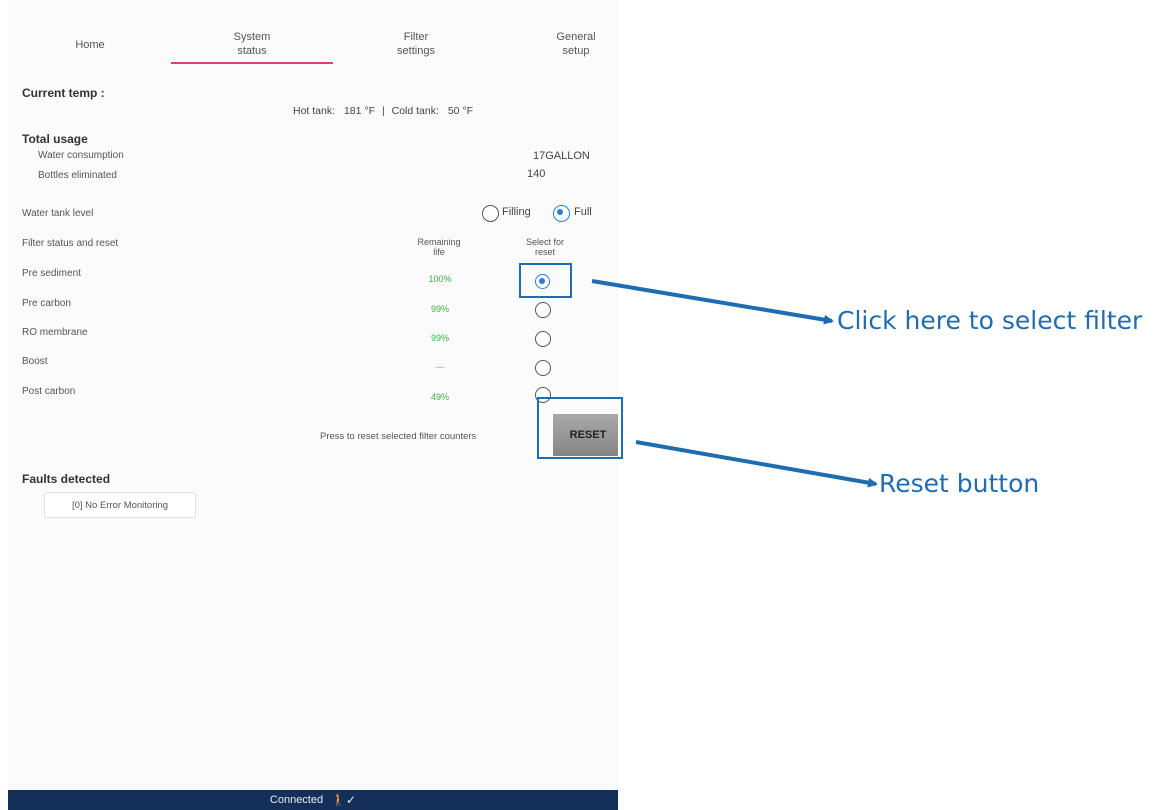  What do you see at coordinates (990, 320) in the screenshot?
I see `select-filter-annotation: Click here to select filter` at bounding box center [990, 320].